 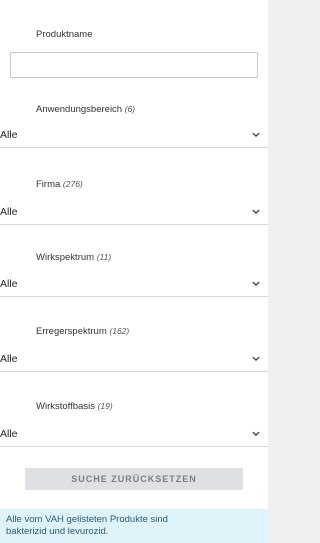 I want to click on activity-spectrum-label: Wirkspektrum (11), so click(x=73, y=257).